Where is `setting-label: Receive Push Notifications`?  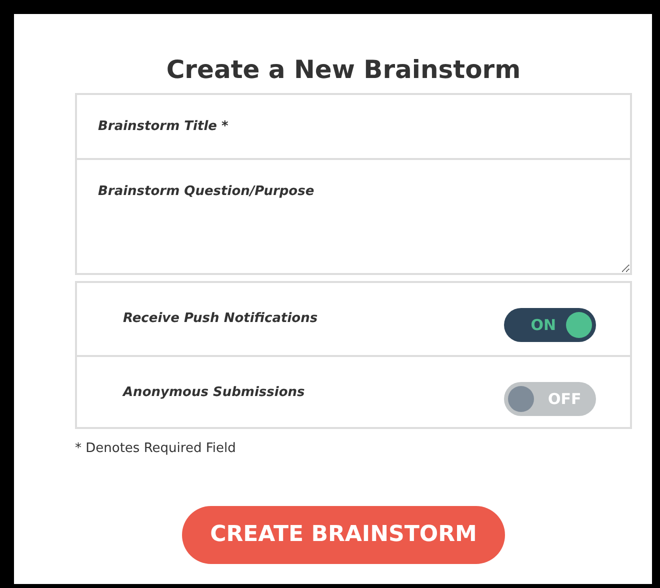 setting-label: Receive Push Notifications is located at coordinates (220, 319).